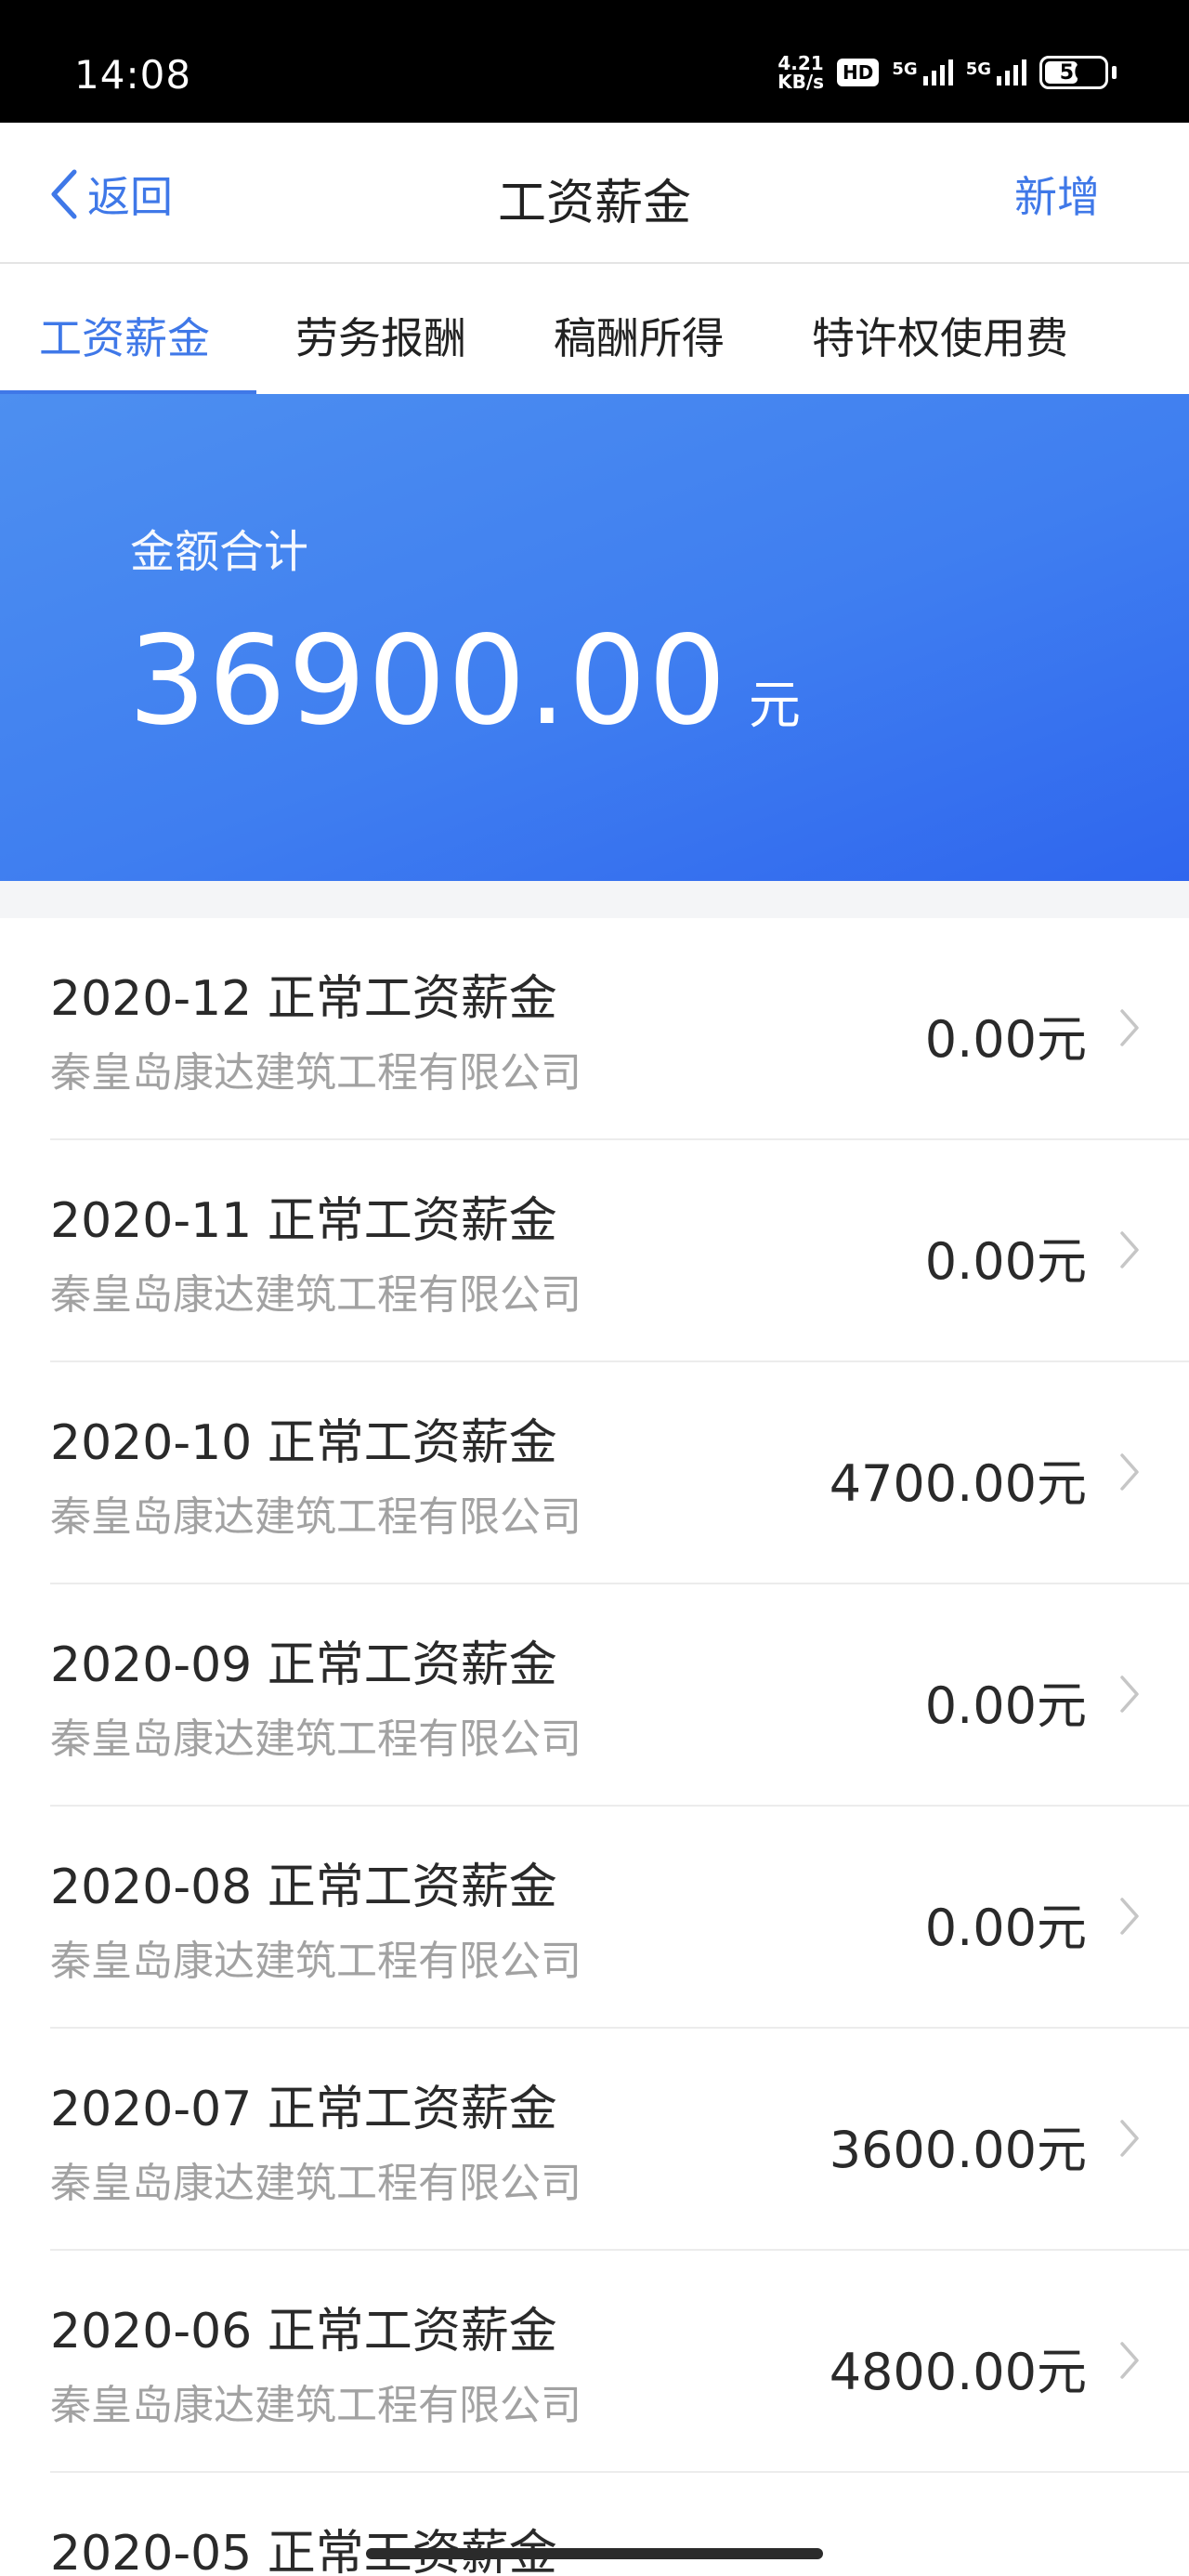 This screenshot has width=1189, height=2576. I want to click on record-title: 2020-11 正常工资薪金, so click(304, 1221).